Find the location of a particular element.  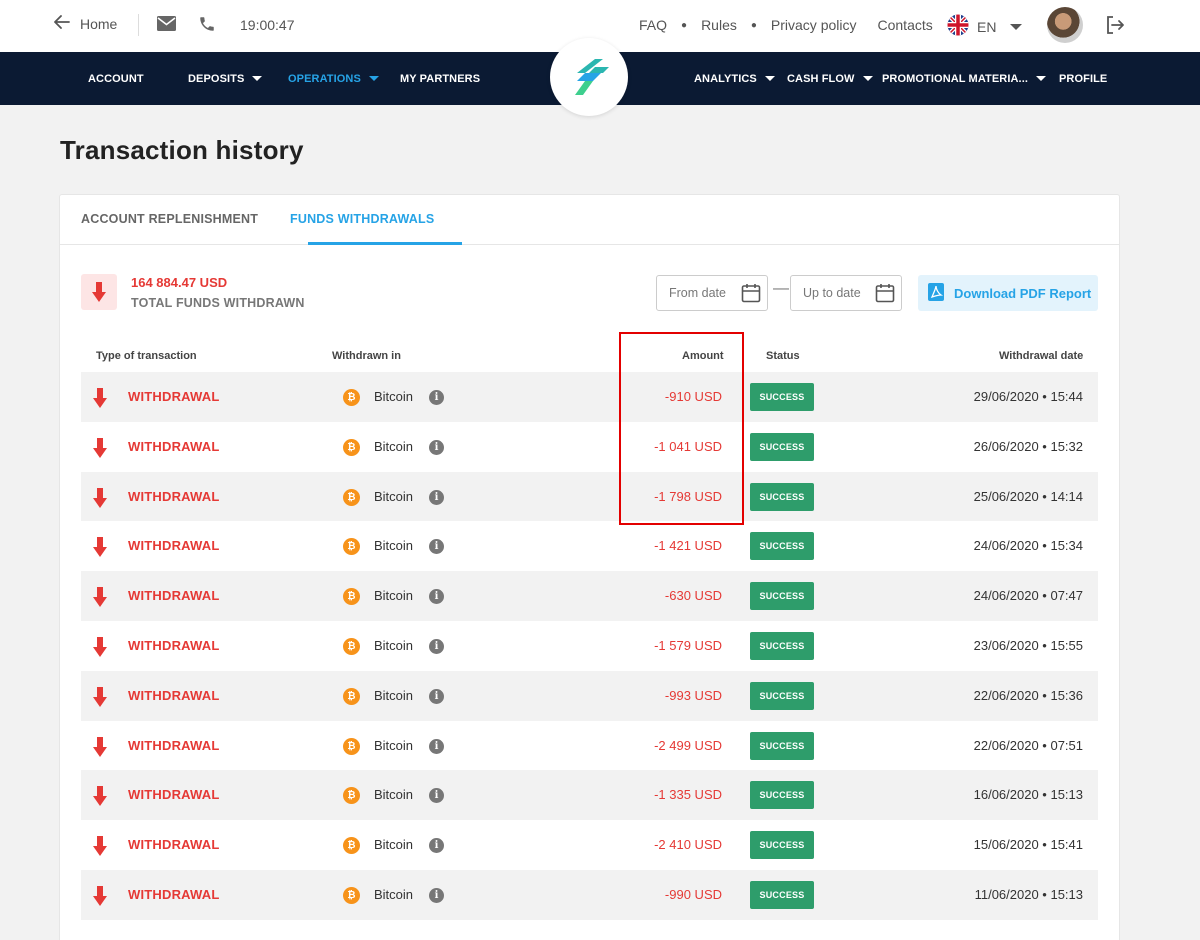

withdrawal-date: 26/06/2020 • 15:32 is located at coordinates (1028, 446).